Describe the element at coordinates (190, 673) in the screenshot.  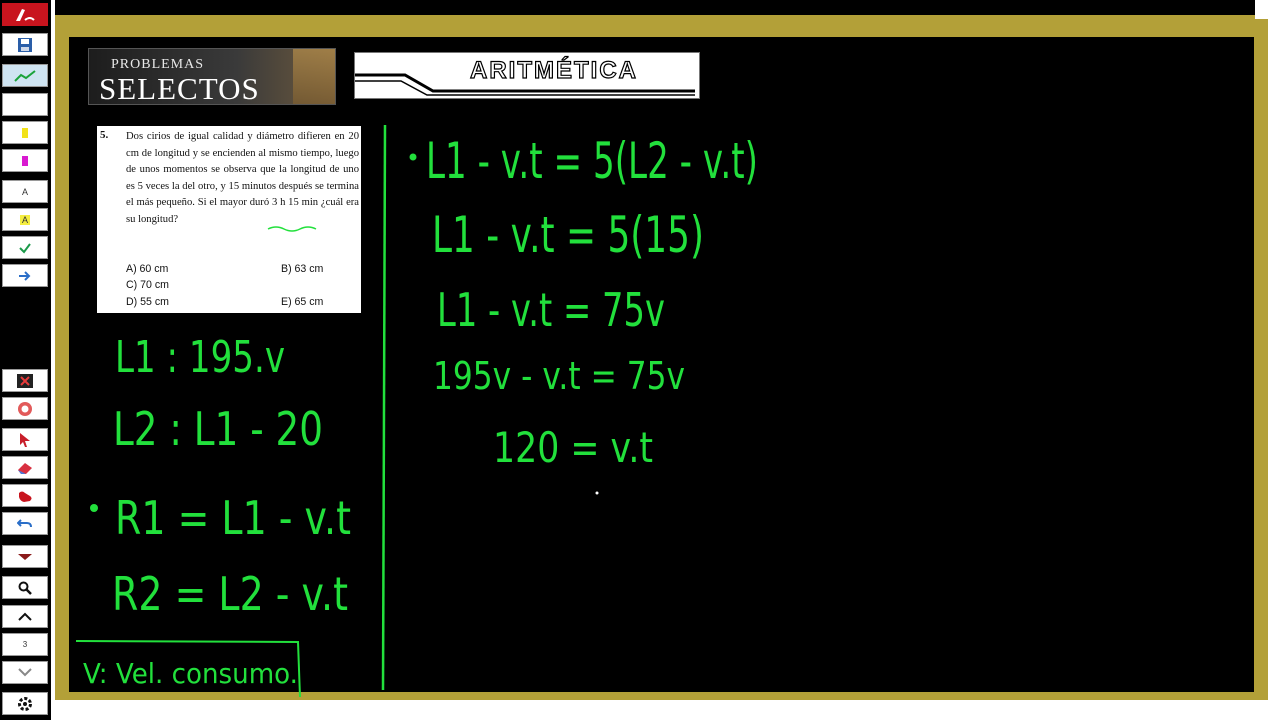
I see `hw-left-5: V: Vel. consumo.` at that location.